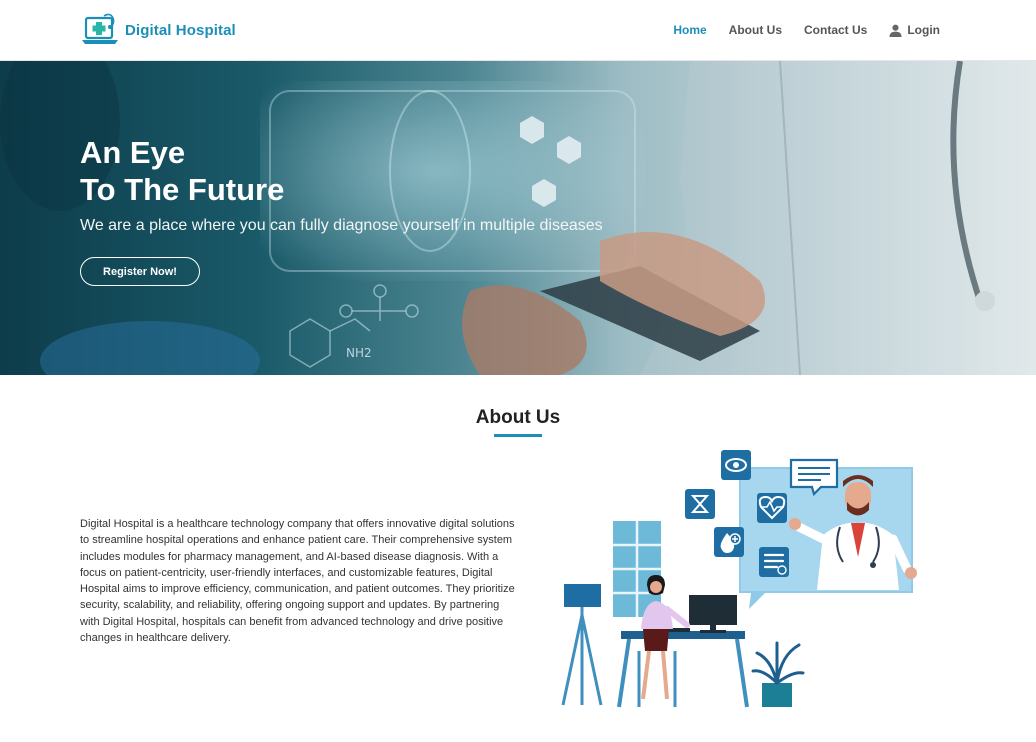 The image size is (1036, 742). Describe the element at coordinates (739, 579) in the screenshot. I see `telemedicine-illustration` at that location.